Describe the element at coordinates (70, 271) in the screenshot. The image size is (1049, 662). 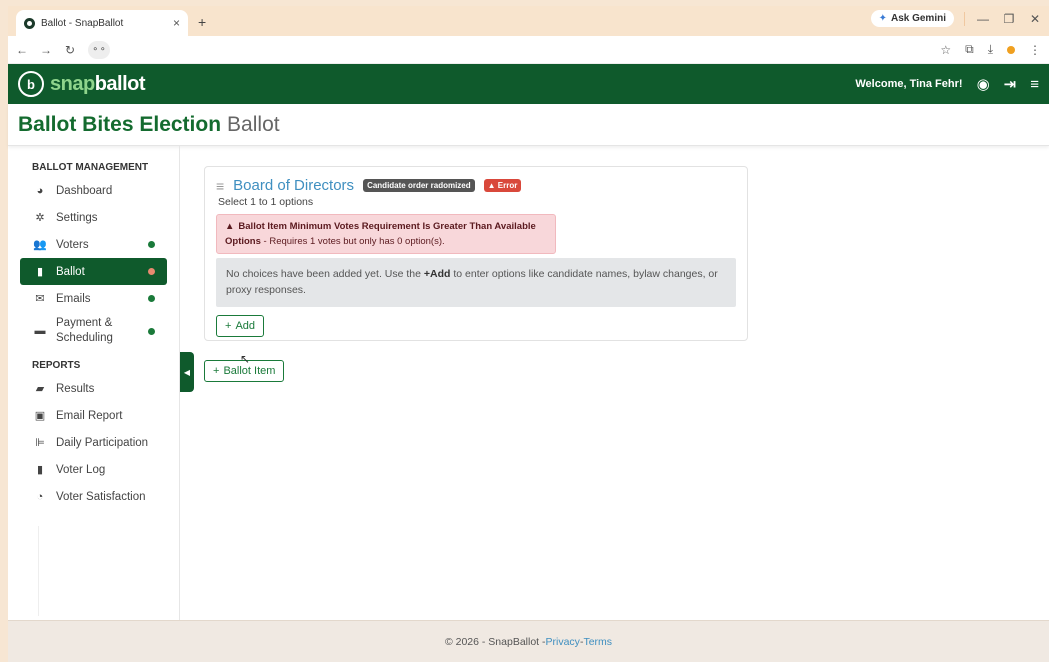
I see `sidebar-item-label: Ballot` at that location.